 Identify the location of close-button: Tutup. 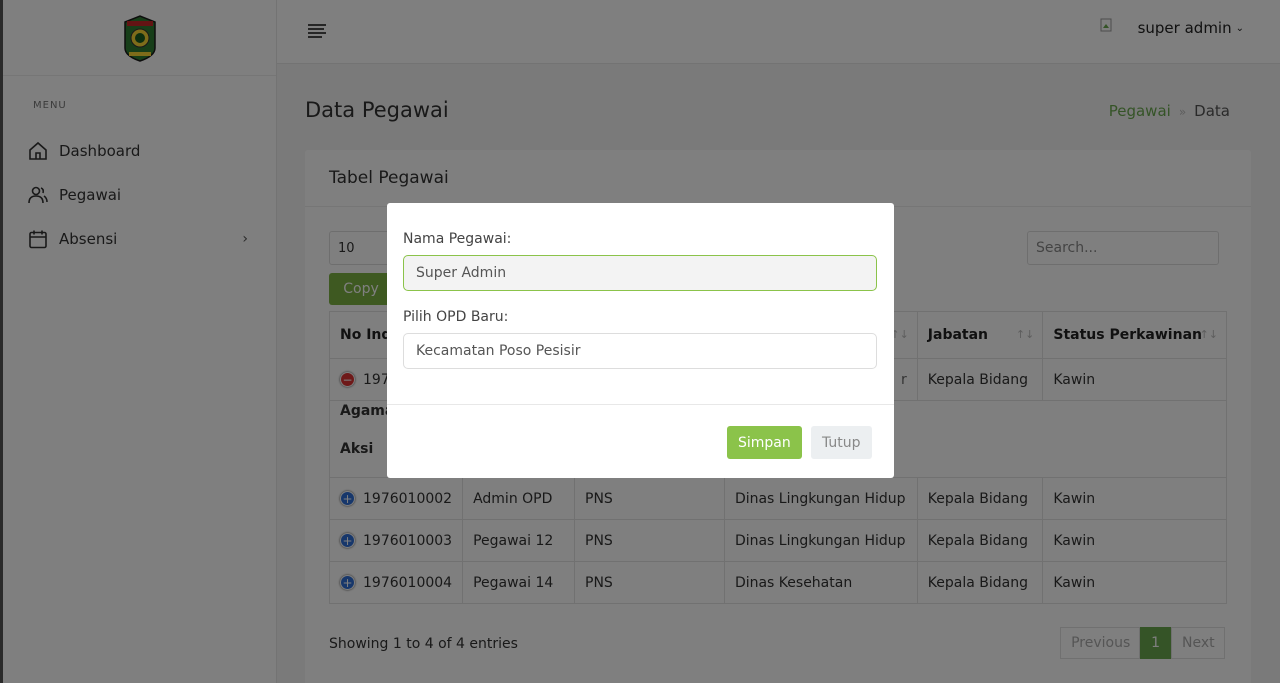
(841, 442).